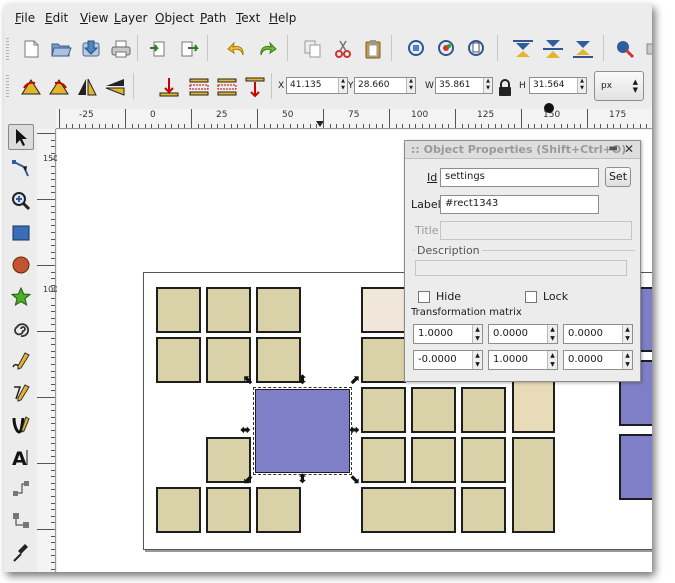 The width and height of the screenshot is (675, 583). I want to click on menu-layer: Layer, so click(130, 18).